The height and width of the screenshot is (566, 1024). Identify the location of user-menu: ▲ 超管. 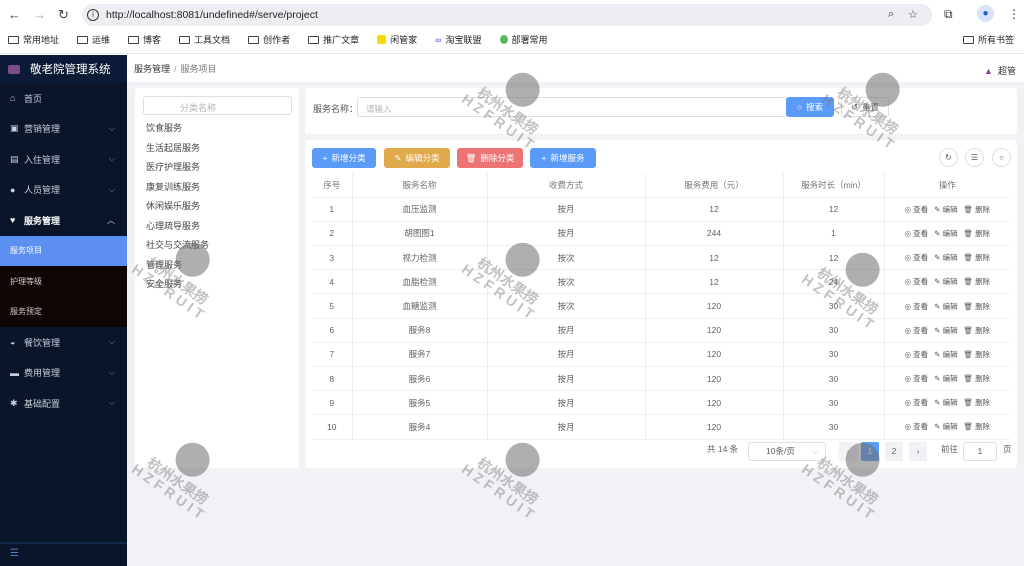
(1000, 70).